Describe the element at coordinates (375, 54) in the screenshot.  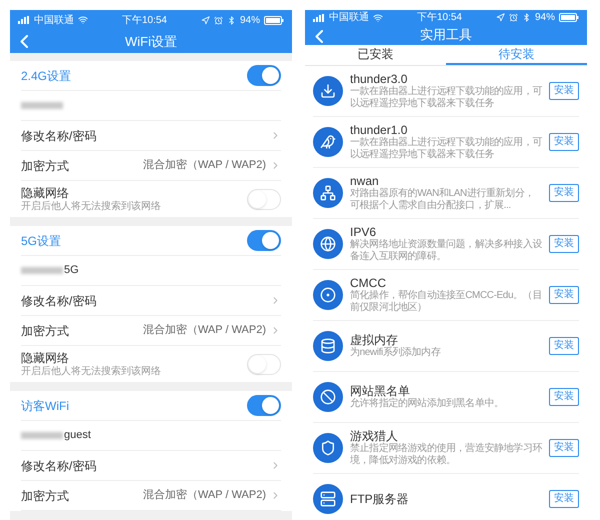
I see `tab: 已安装` at that location.